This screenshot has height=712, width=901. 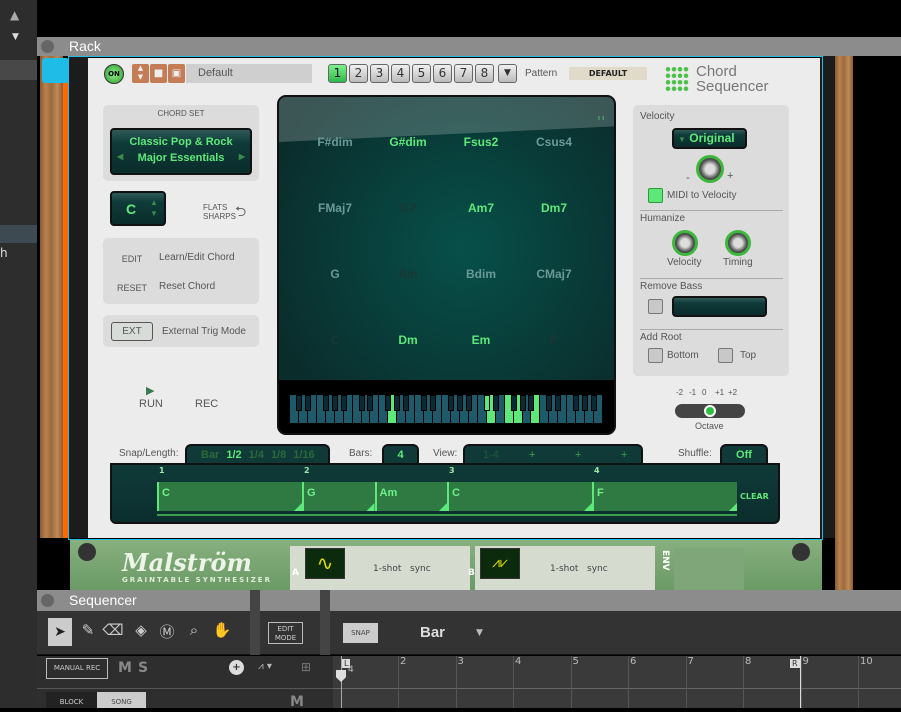 I want to click on chord-set-display: Classic Pop & Rock ◀ Major Essentials ▶, so click(x=181, y=151).